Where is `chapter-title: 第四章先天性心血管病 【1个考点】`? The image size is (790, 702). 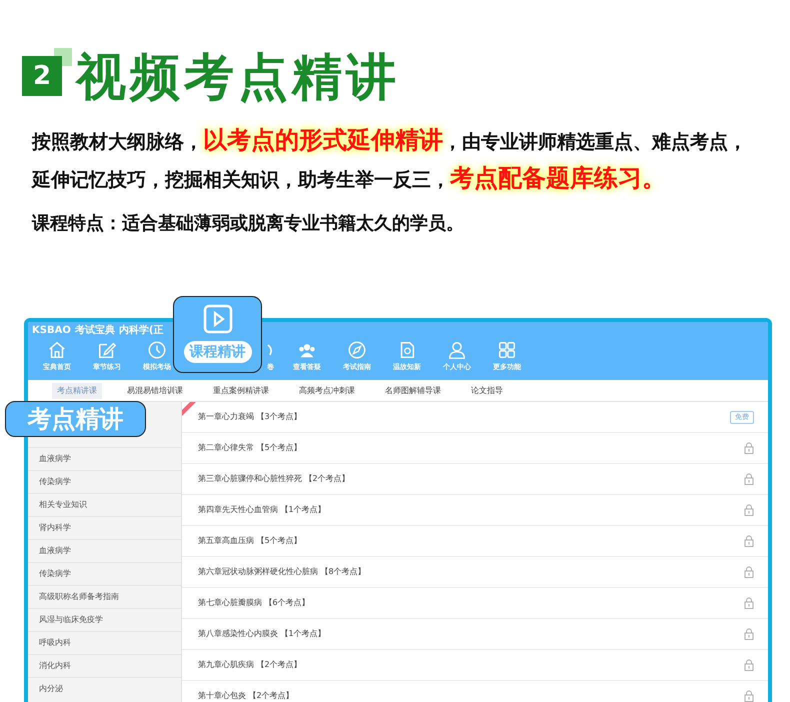 chapter-title: 第四章先天性心血管病 【1个考点】 is located at coordinates (262, 510).